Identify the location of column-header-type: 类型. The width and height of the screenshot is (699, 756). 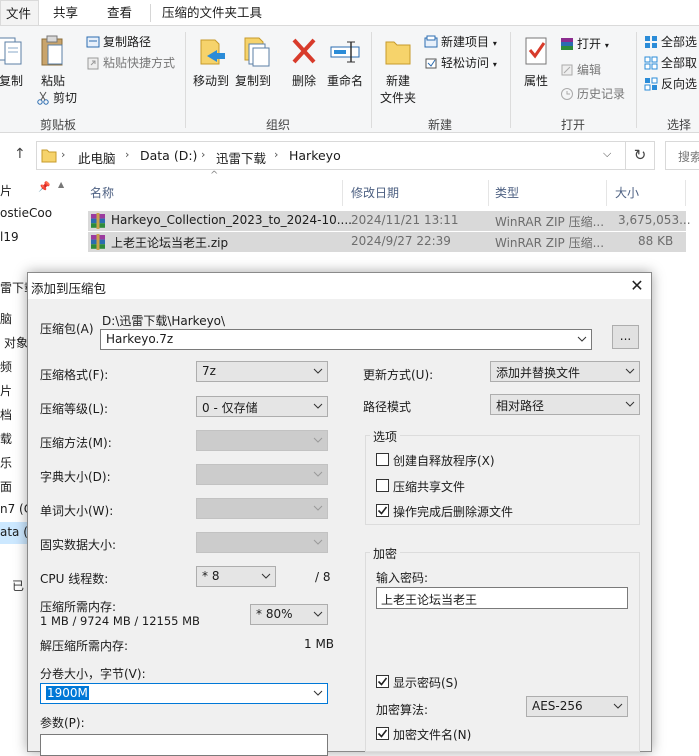
(507, 192).